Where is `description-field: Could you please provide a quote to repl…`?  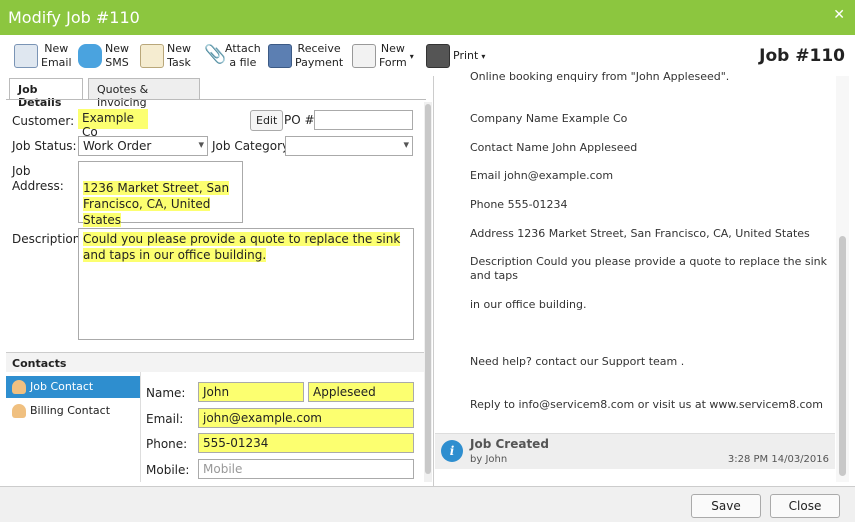
description-field: Could you please provide a quote to repl… is located at coordinates (246, 284).